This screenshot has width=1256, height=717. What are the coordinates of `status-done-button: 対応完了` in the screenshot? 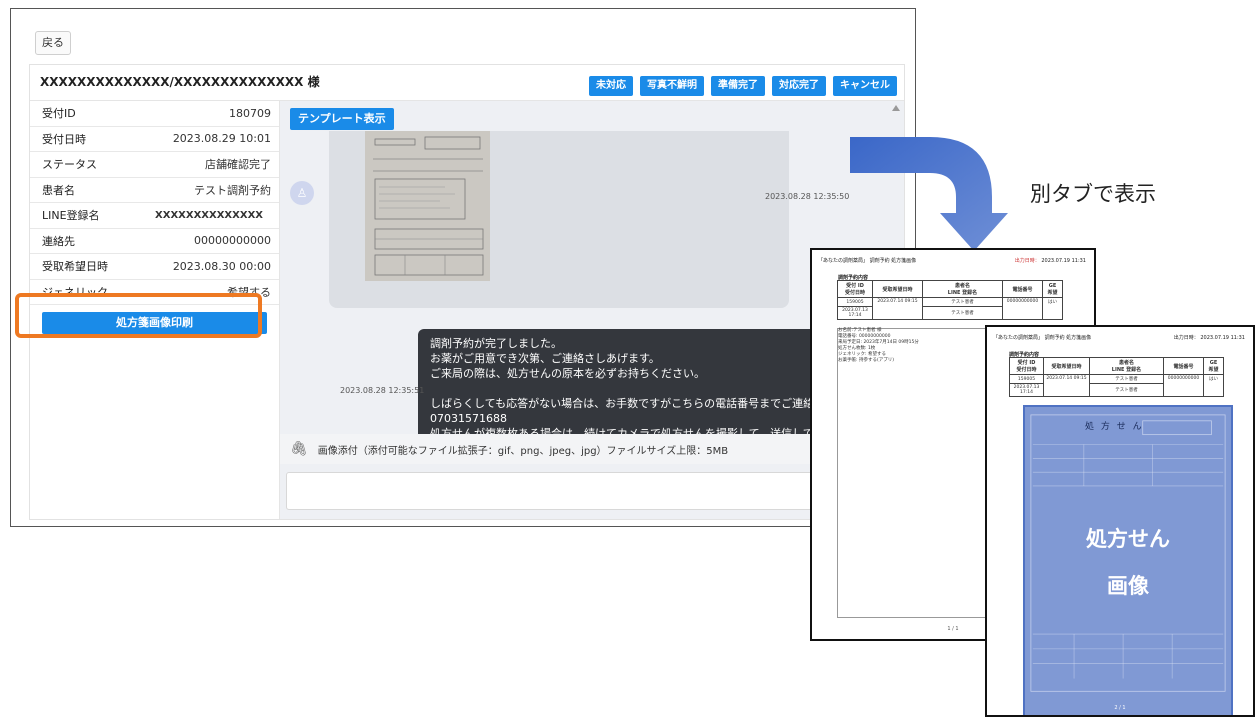 It's located at (799, 86).